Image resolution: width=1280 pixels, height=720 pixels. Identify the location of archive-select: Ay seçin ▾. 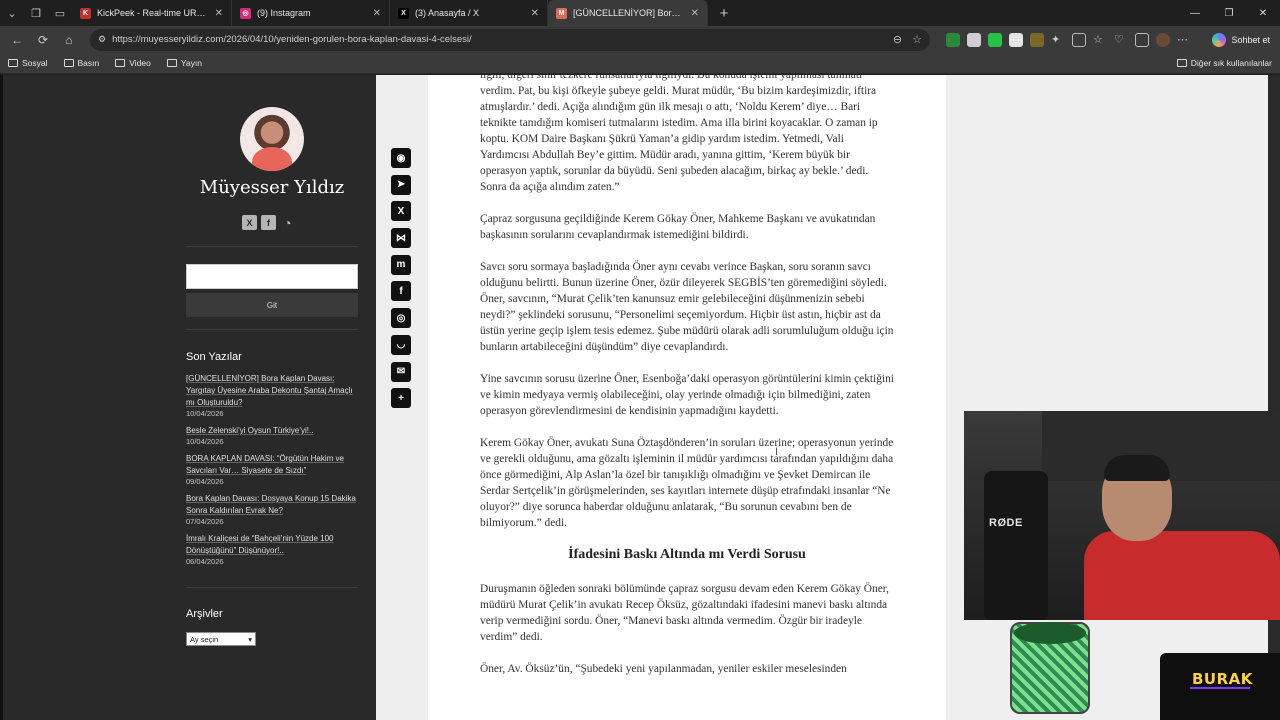
(221, 639).